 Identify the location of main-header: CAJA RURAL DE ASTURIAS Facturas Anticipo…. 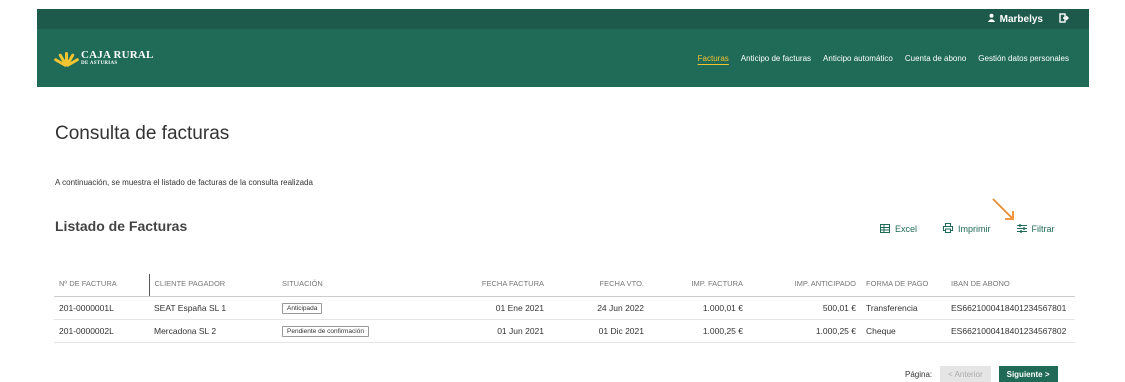
(563, 58).